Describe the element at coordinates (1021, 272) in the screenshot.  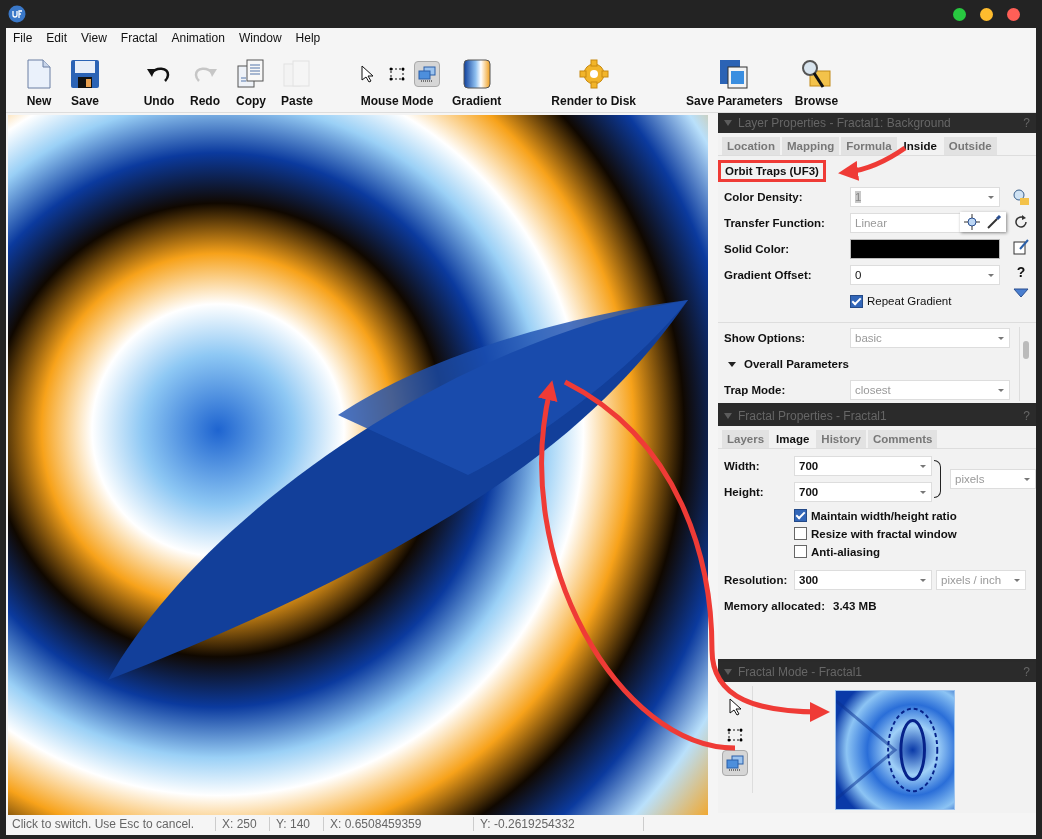
I see `help-button: ?` at that location.